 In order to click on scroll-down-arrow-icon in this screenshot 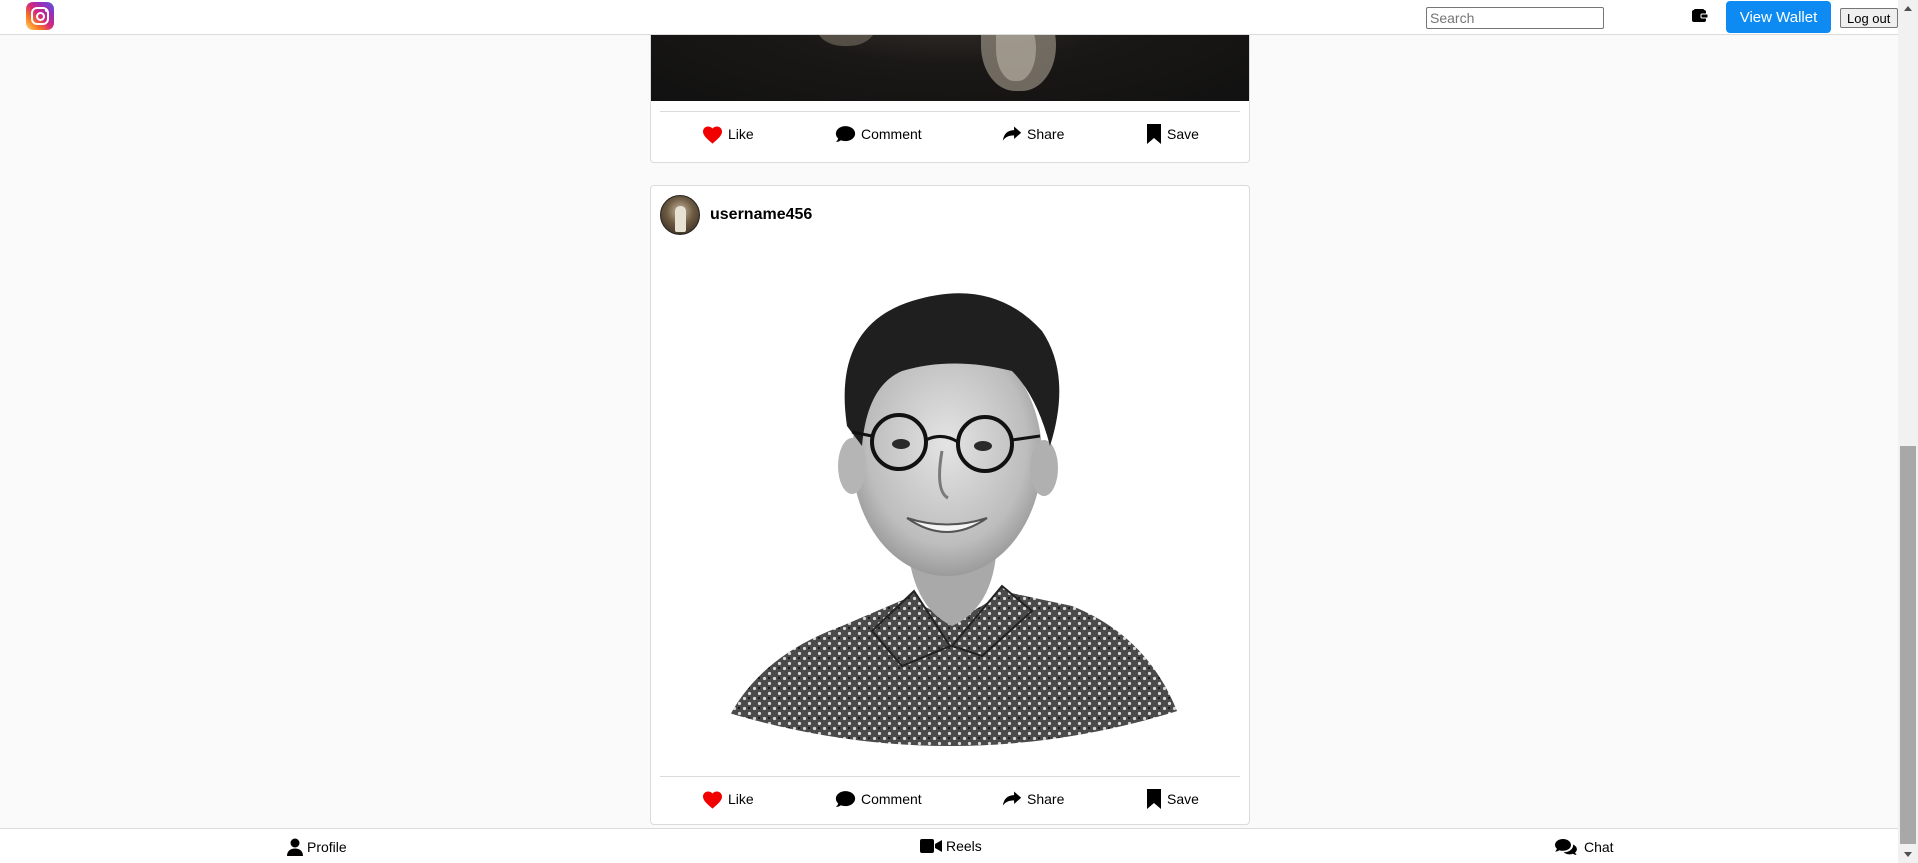, I will do `click(1908, 854)`.